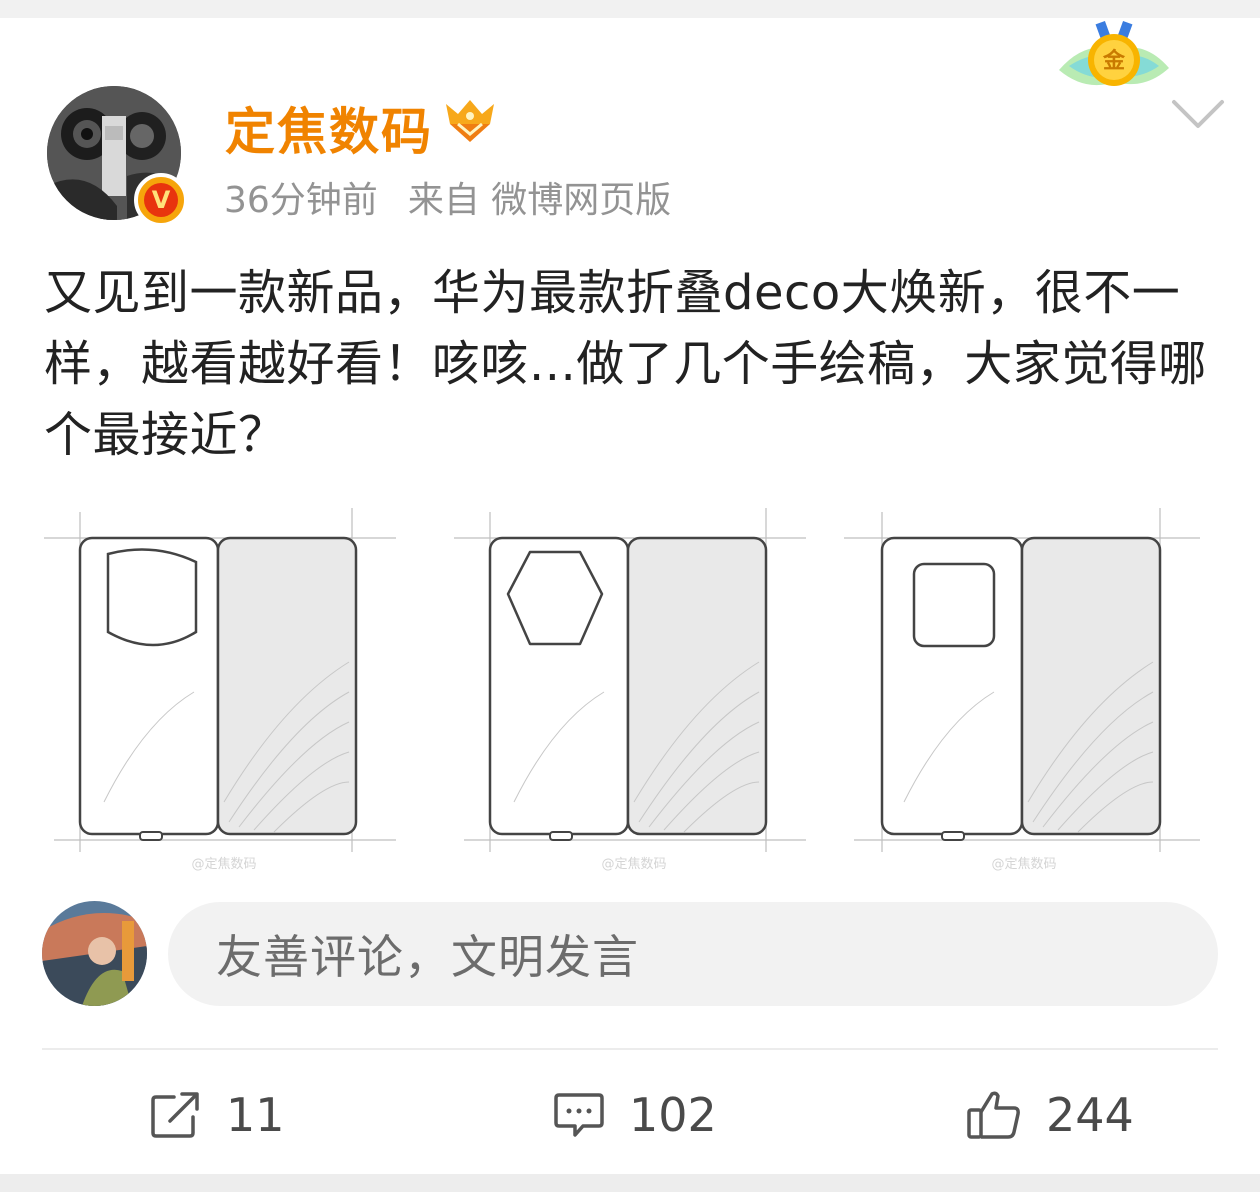 The height and width of the screenshot is (1192, 1260). What do you see at coordinates (1198, 116) in the screenshot?
I see `chevron-down-icon` at bounding box center [1198, 116].